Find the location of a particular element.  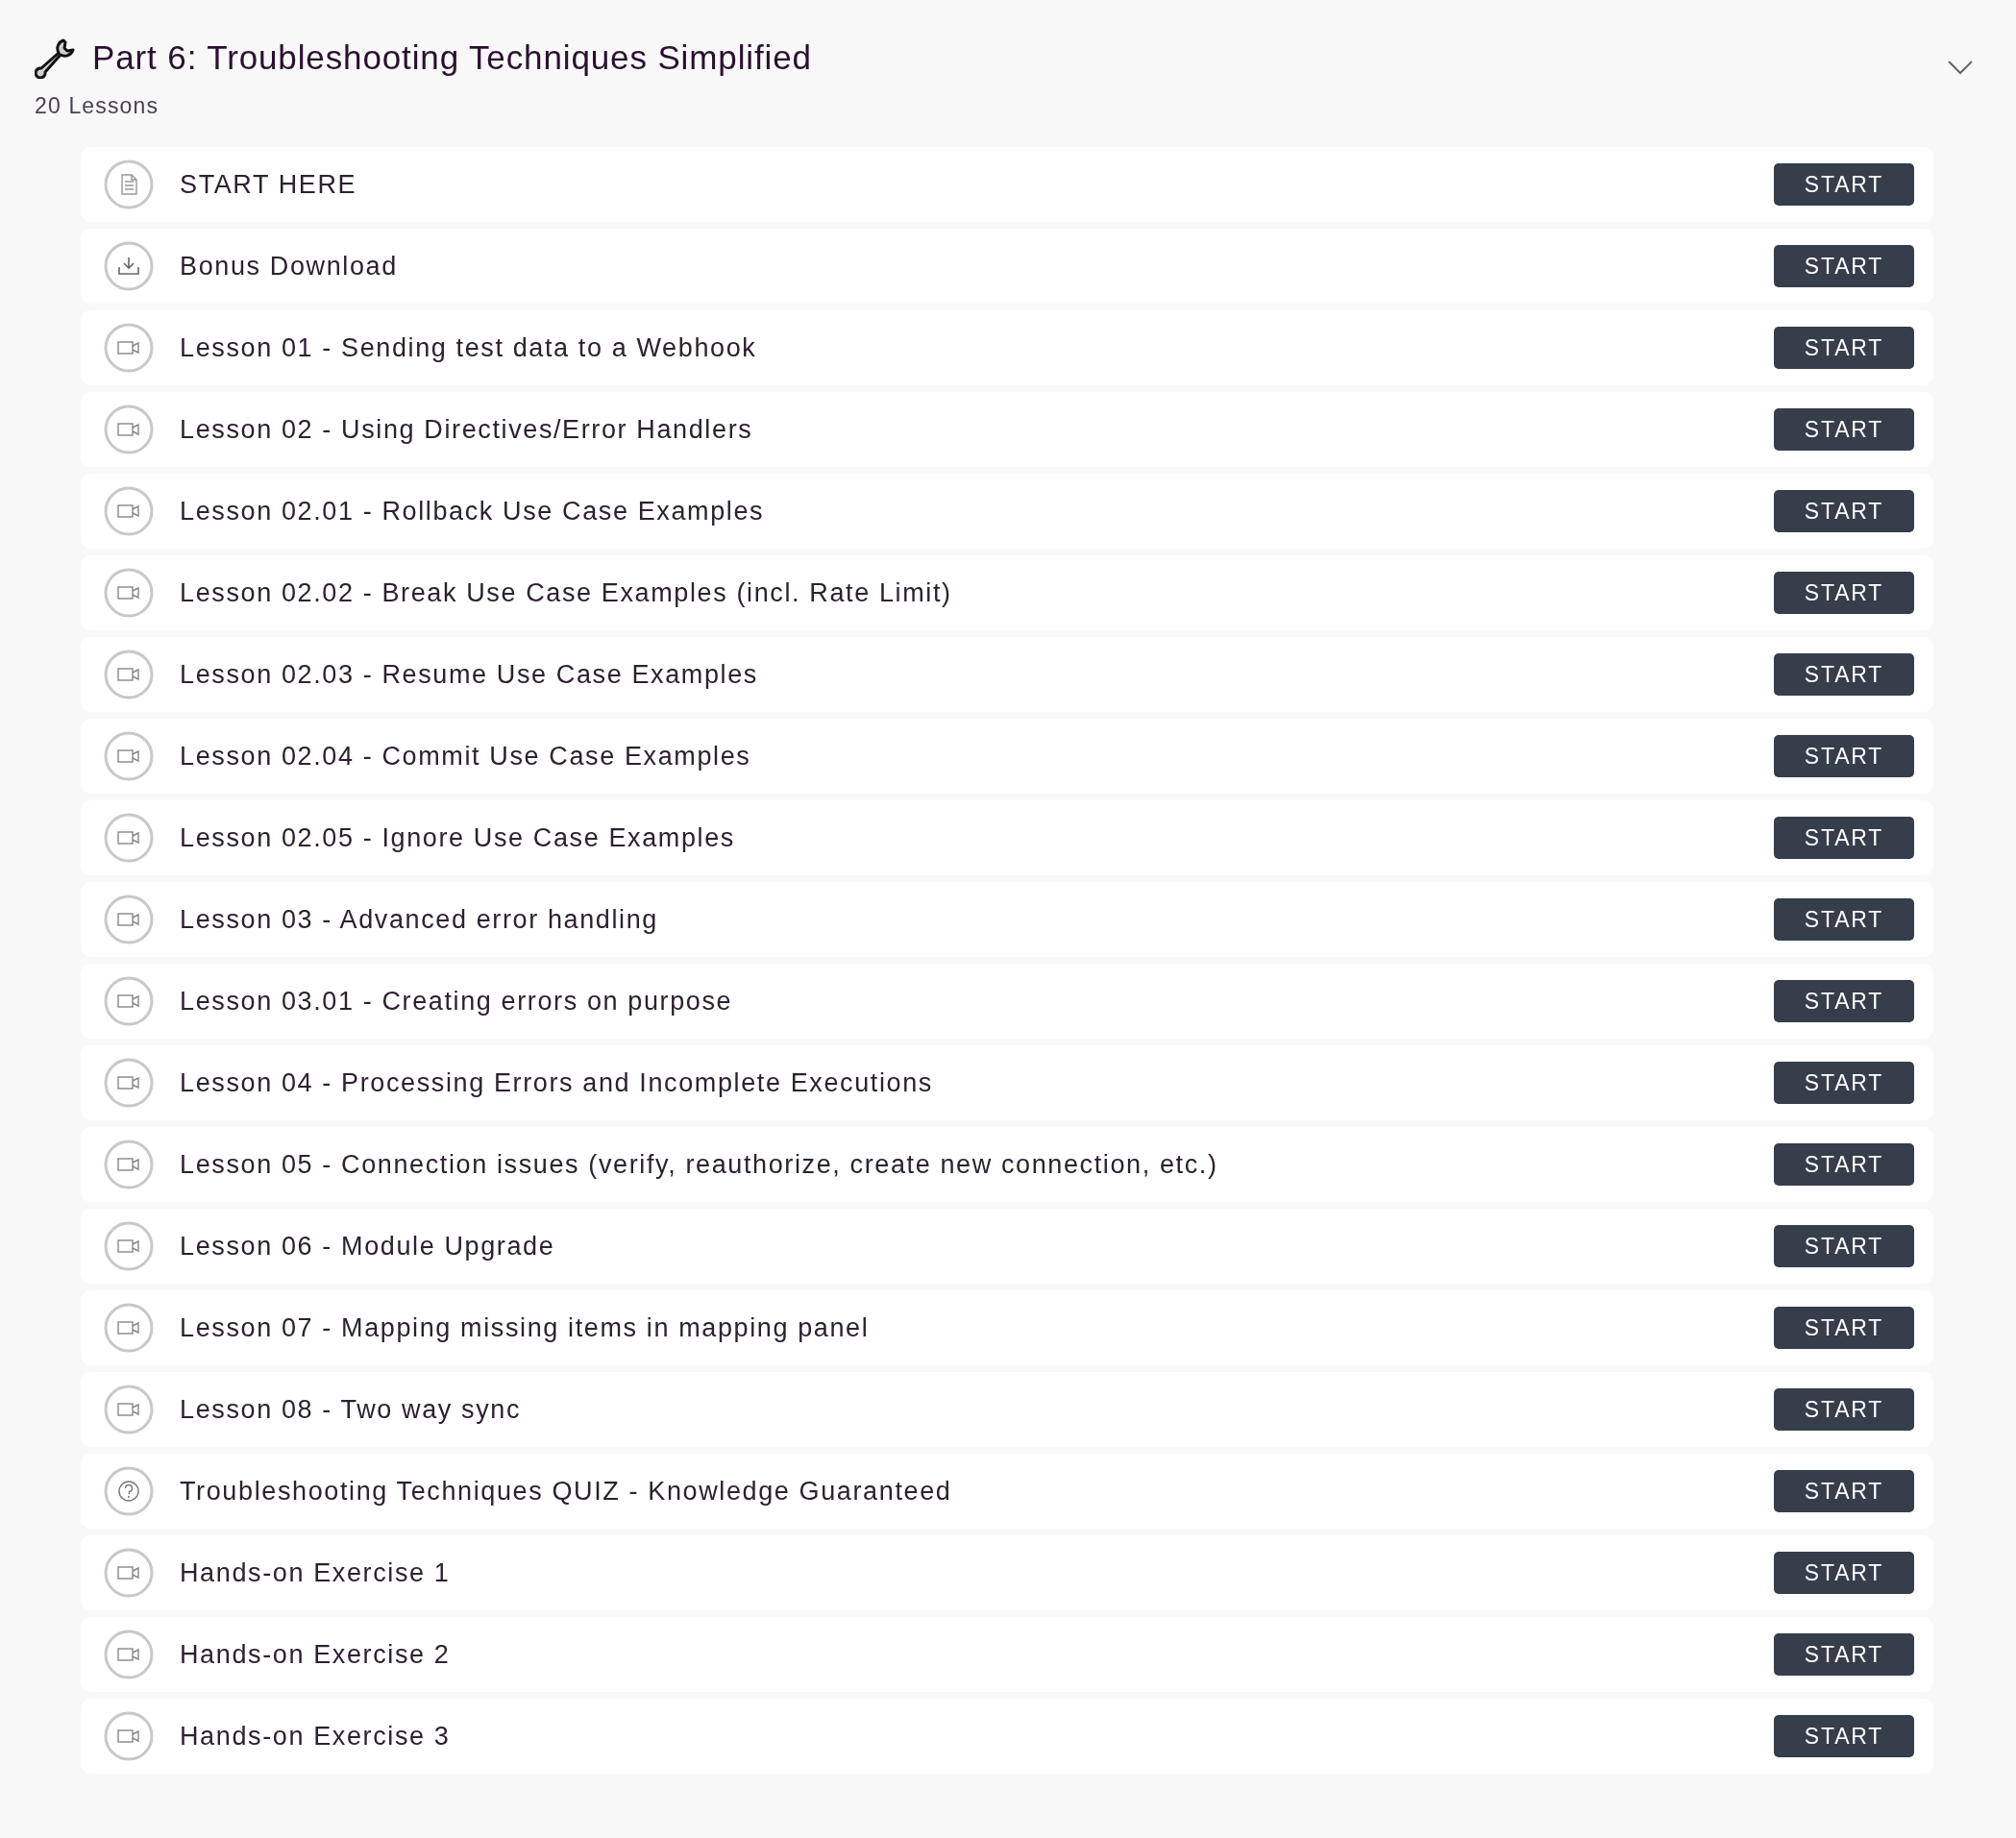

lesson-row: Lesson 02.05 - Ignore Use Case Examples START is located at coordinates (1007, 837).